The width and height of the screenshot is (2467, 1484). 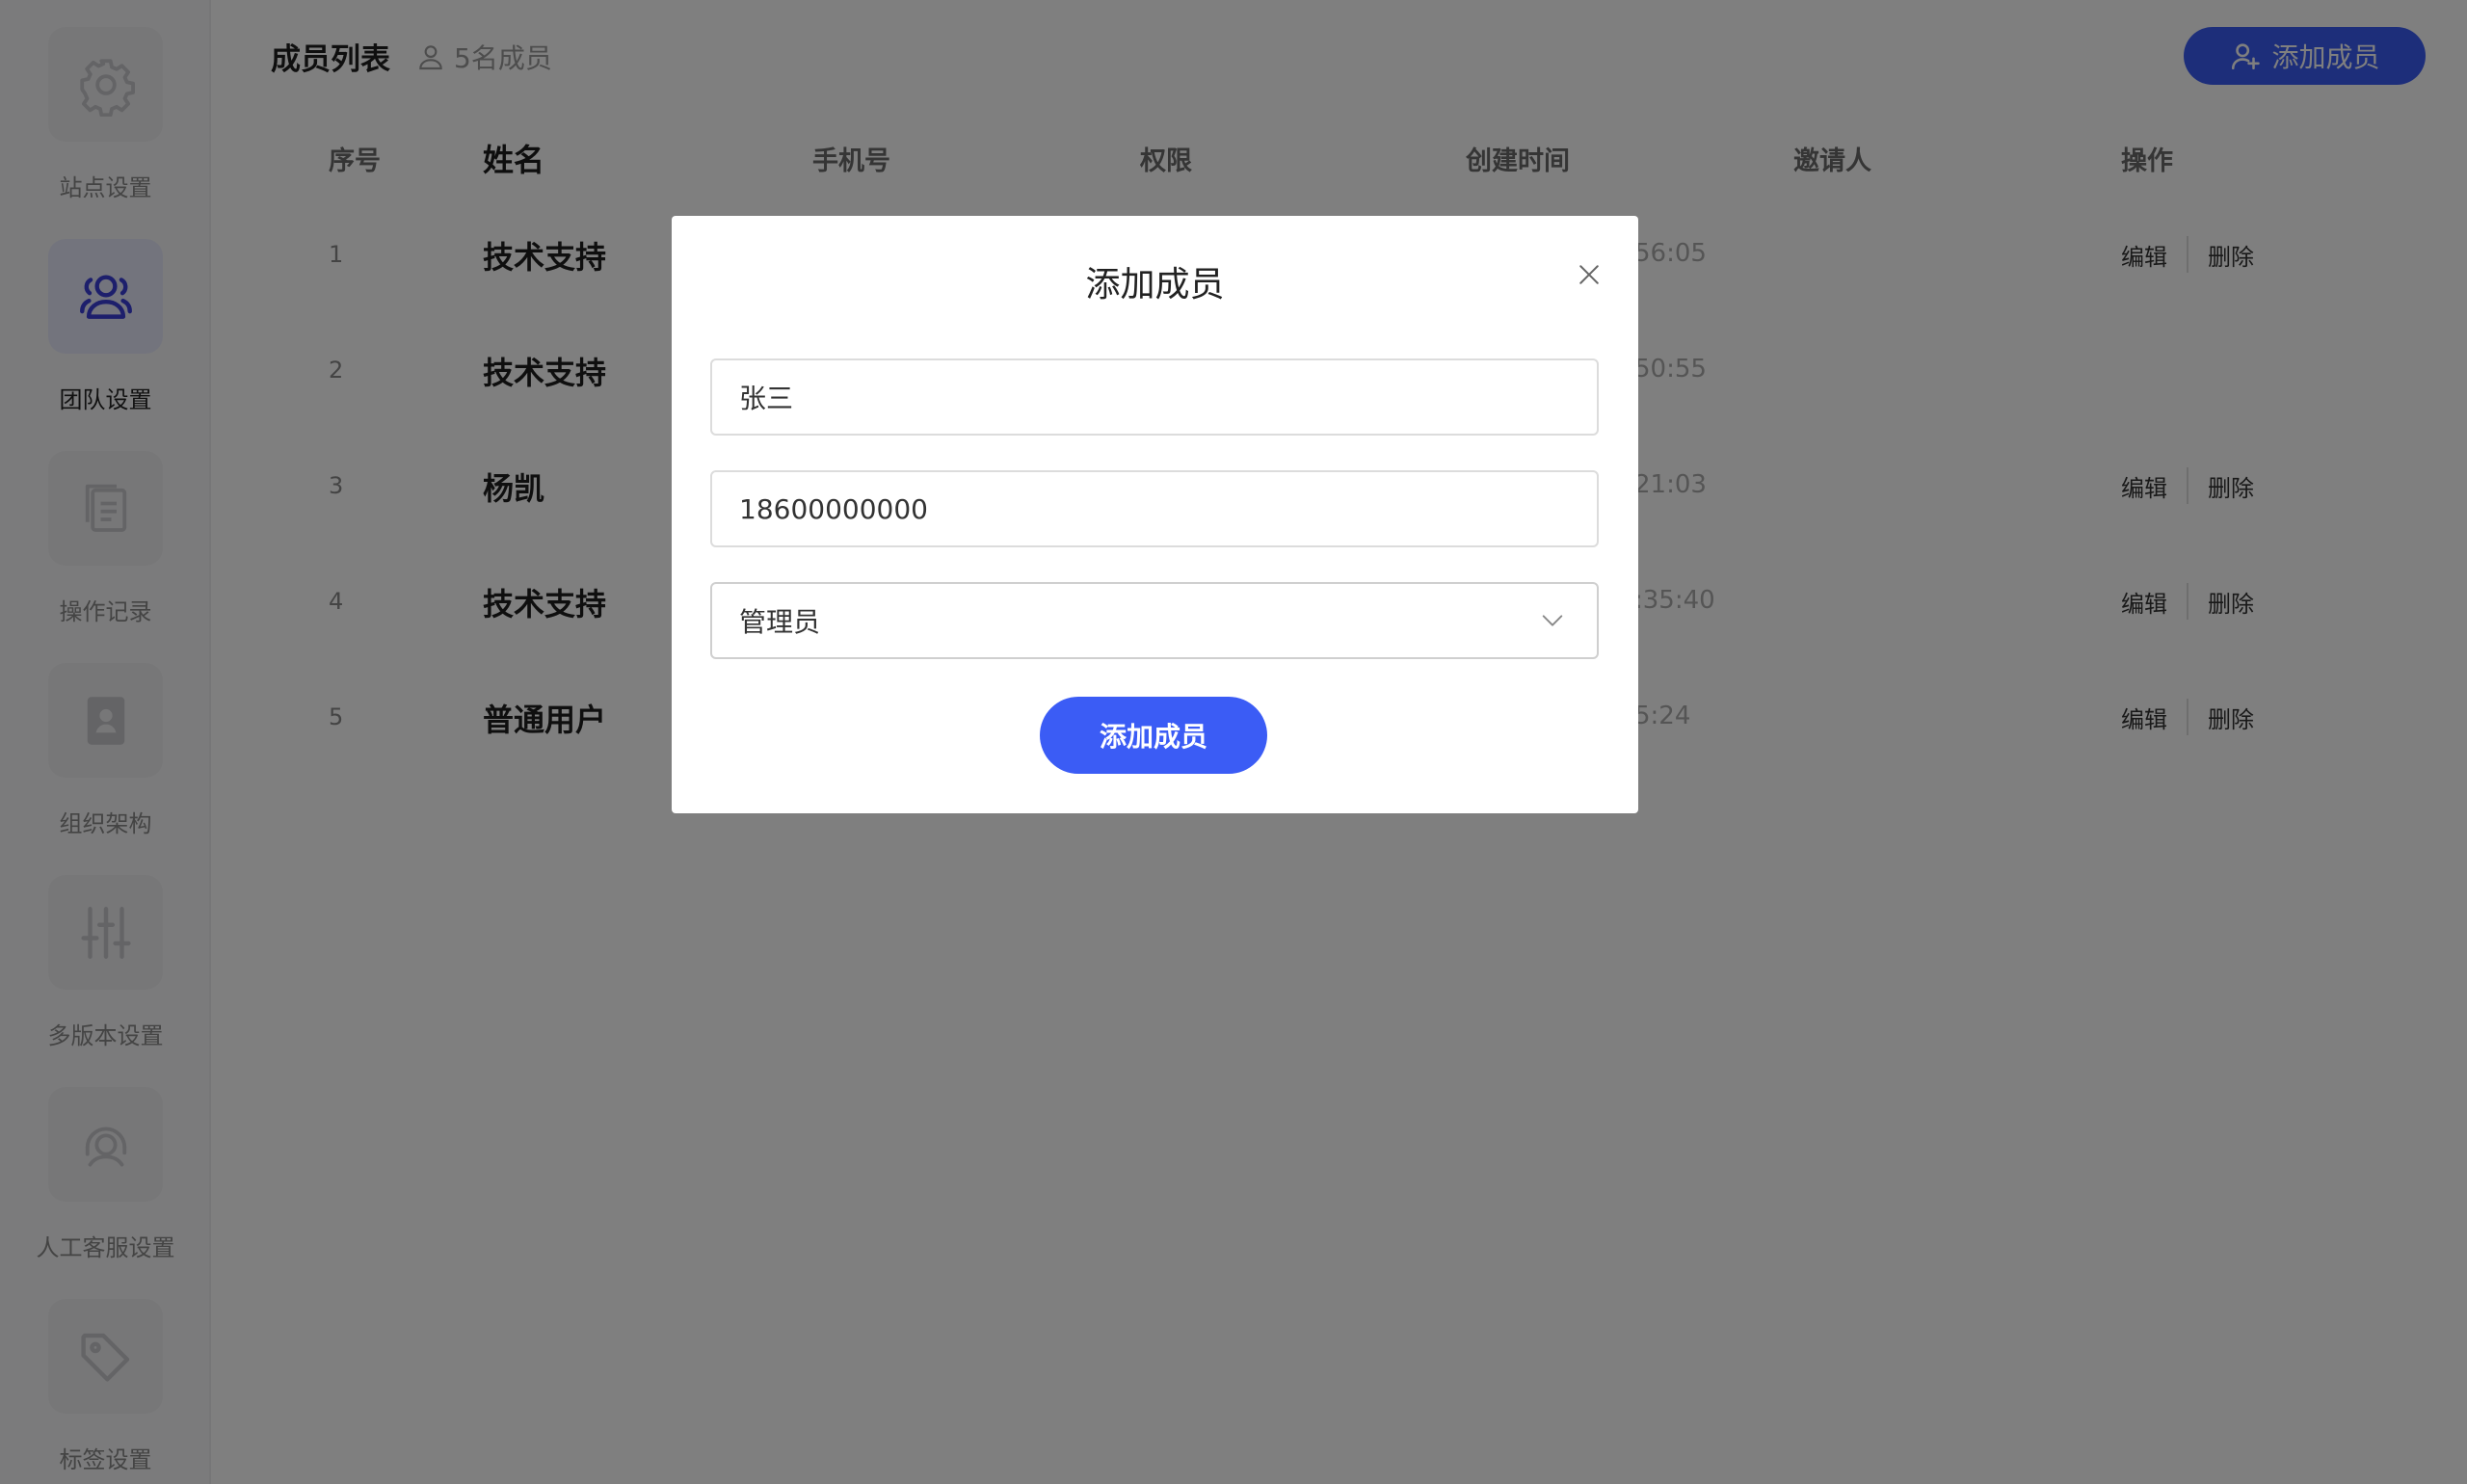 I want to click on dialog-title: 添加成员, so click(x=1155, y=285).